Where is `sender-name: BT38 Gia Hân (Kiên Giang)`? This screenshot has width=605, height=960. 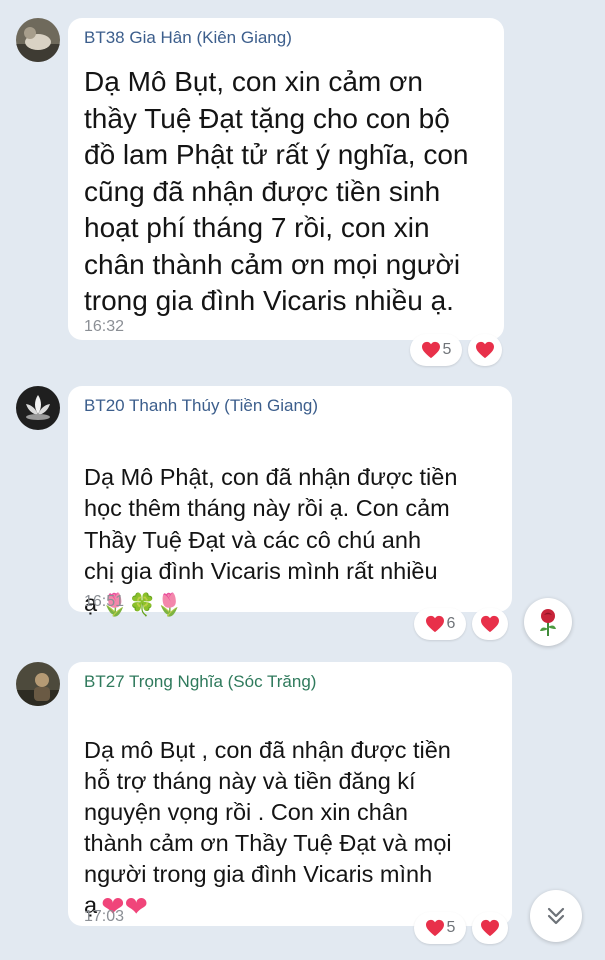
sender-name: BT38 Gia Hân (Kiên Giang) is located at coordinates (188, 38).